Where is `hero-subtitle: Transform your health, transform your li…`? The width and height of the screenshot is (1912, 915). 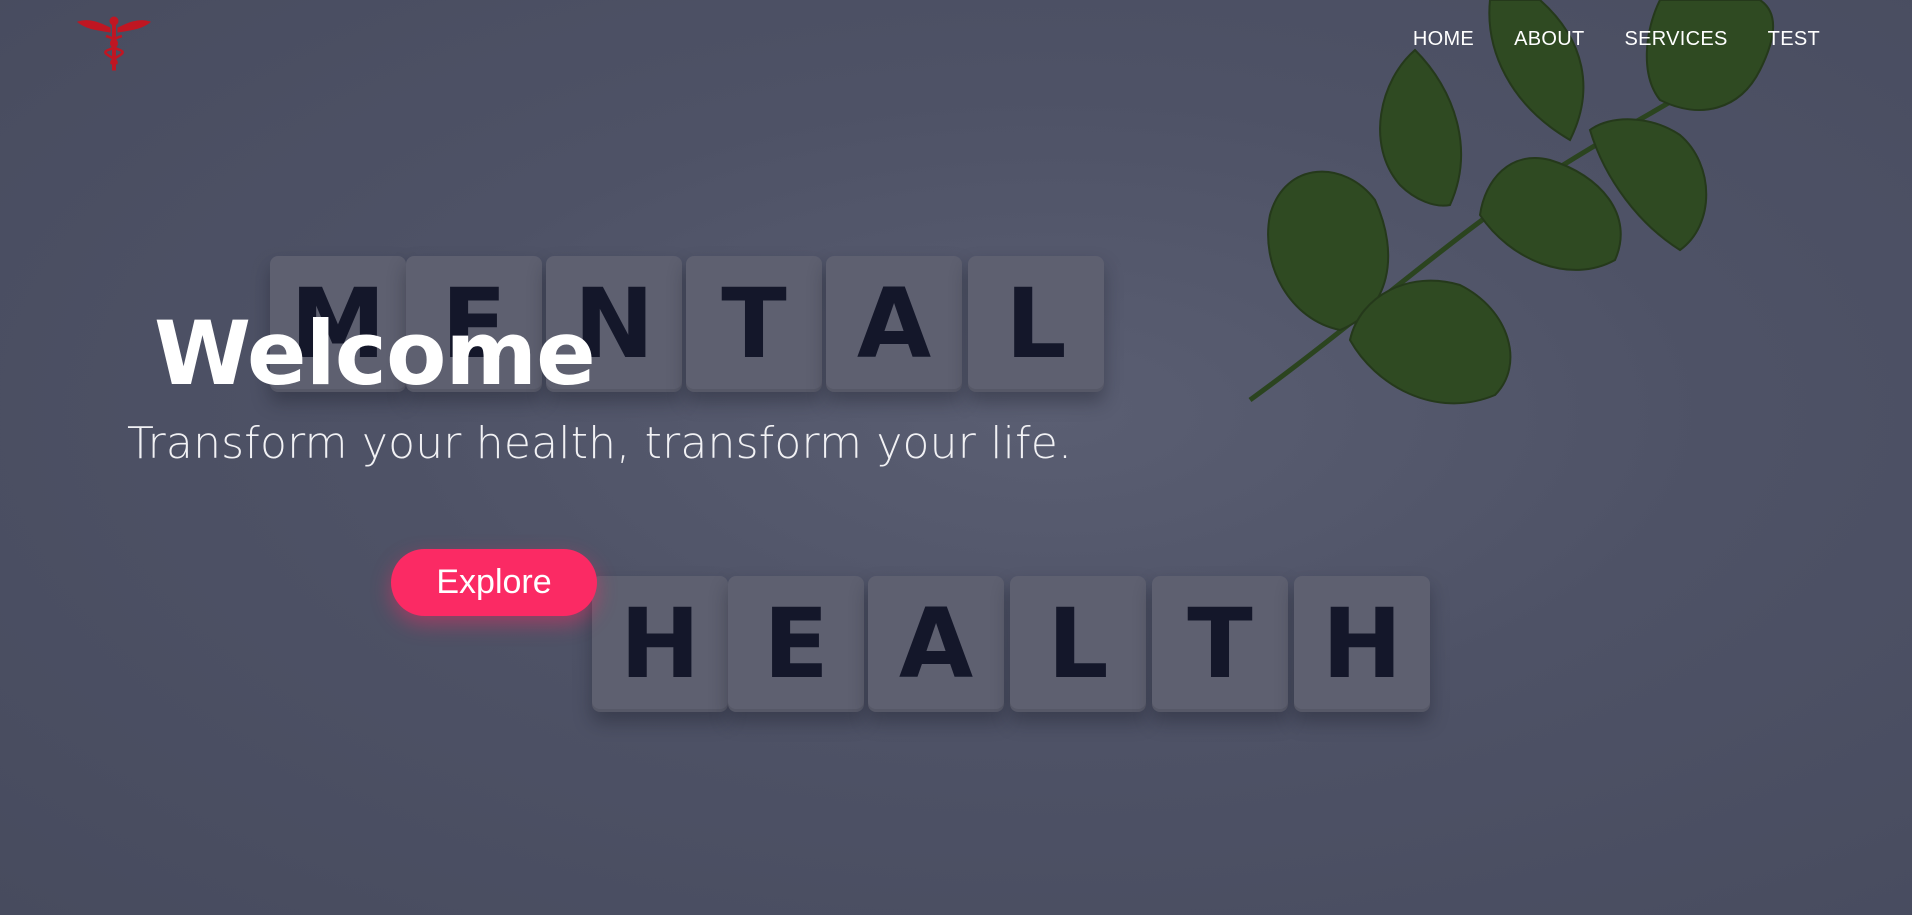 hero-subtitle: Transform your health, transform your li… is located at coordinates (600, 443).